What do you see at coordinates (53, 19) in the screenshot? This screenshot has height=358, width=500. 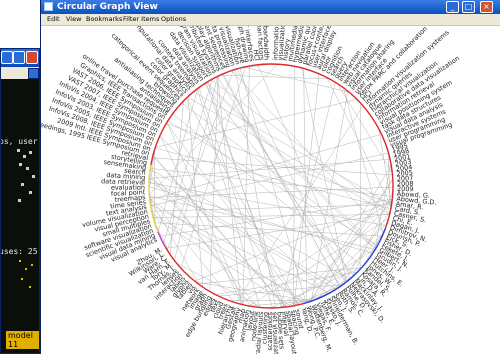 I see `menu-edit: Edit` at bounding box center [53, 19].